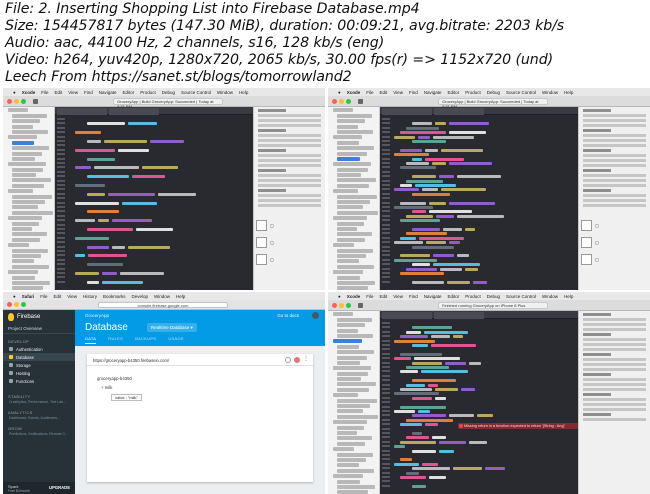  Describe the element at coordinates (384, 92) in the screenshot. I see `menu-edit: Edit` at that location.